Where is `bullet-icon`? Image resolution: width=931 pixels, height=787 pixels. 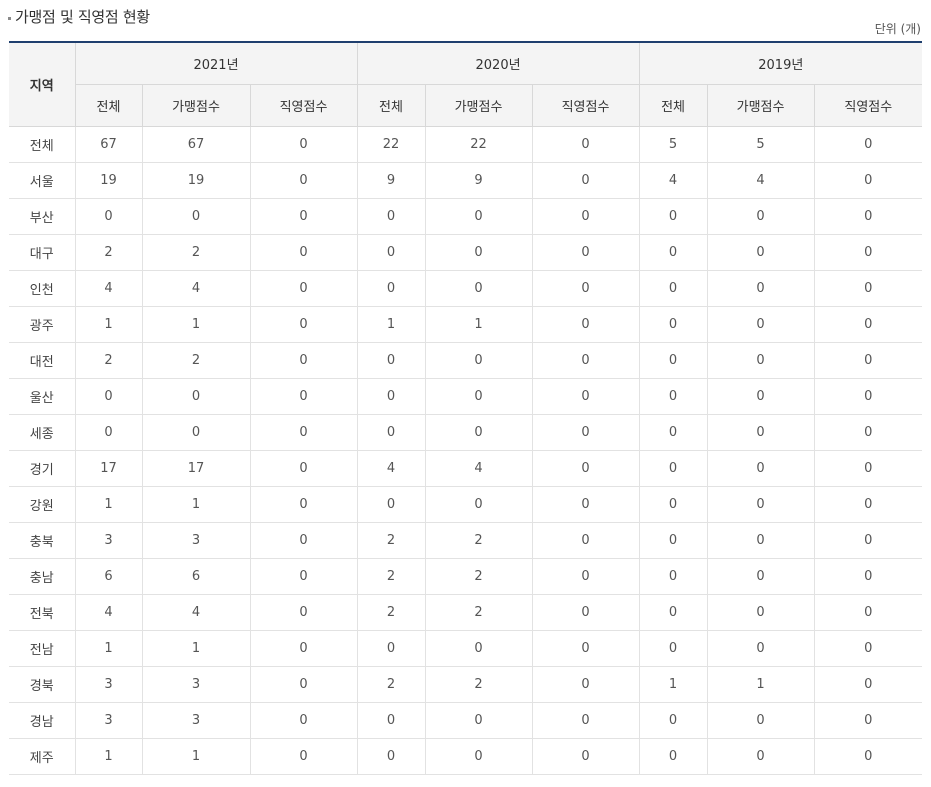 bullet-icon is located at coordinates (9, 18).